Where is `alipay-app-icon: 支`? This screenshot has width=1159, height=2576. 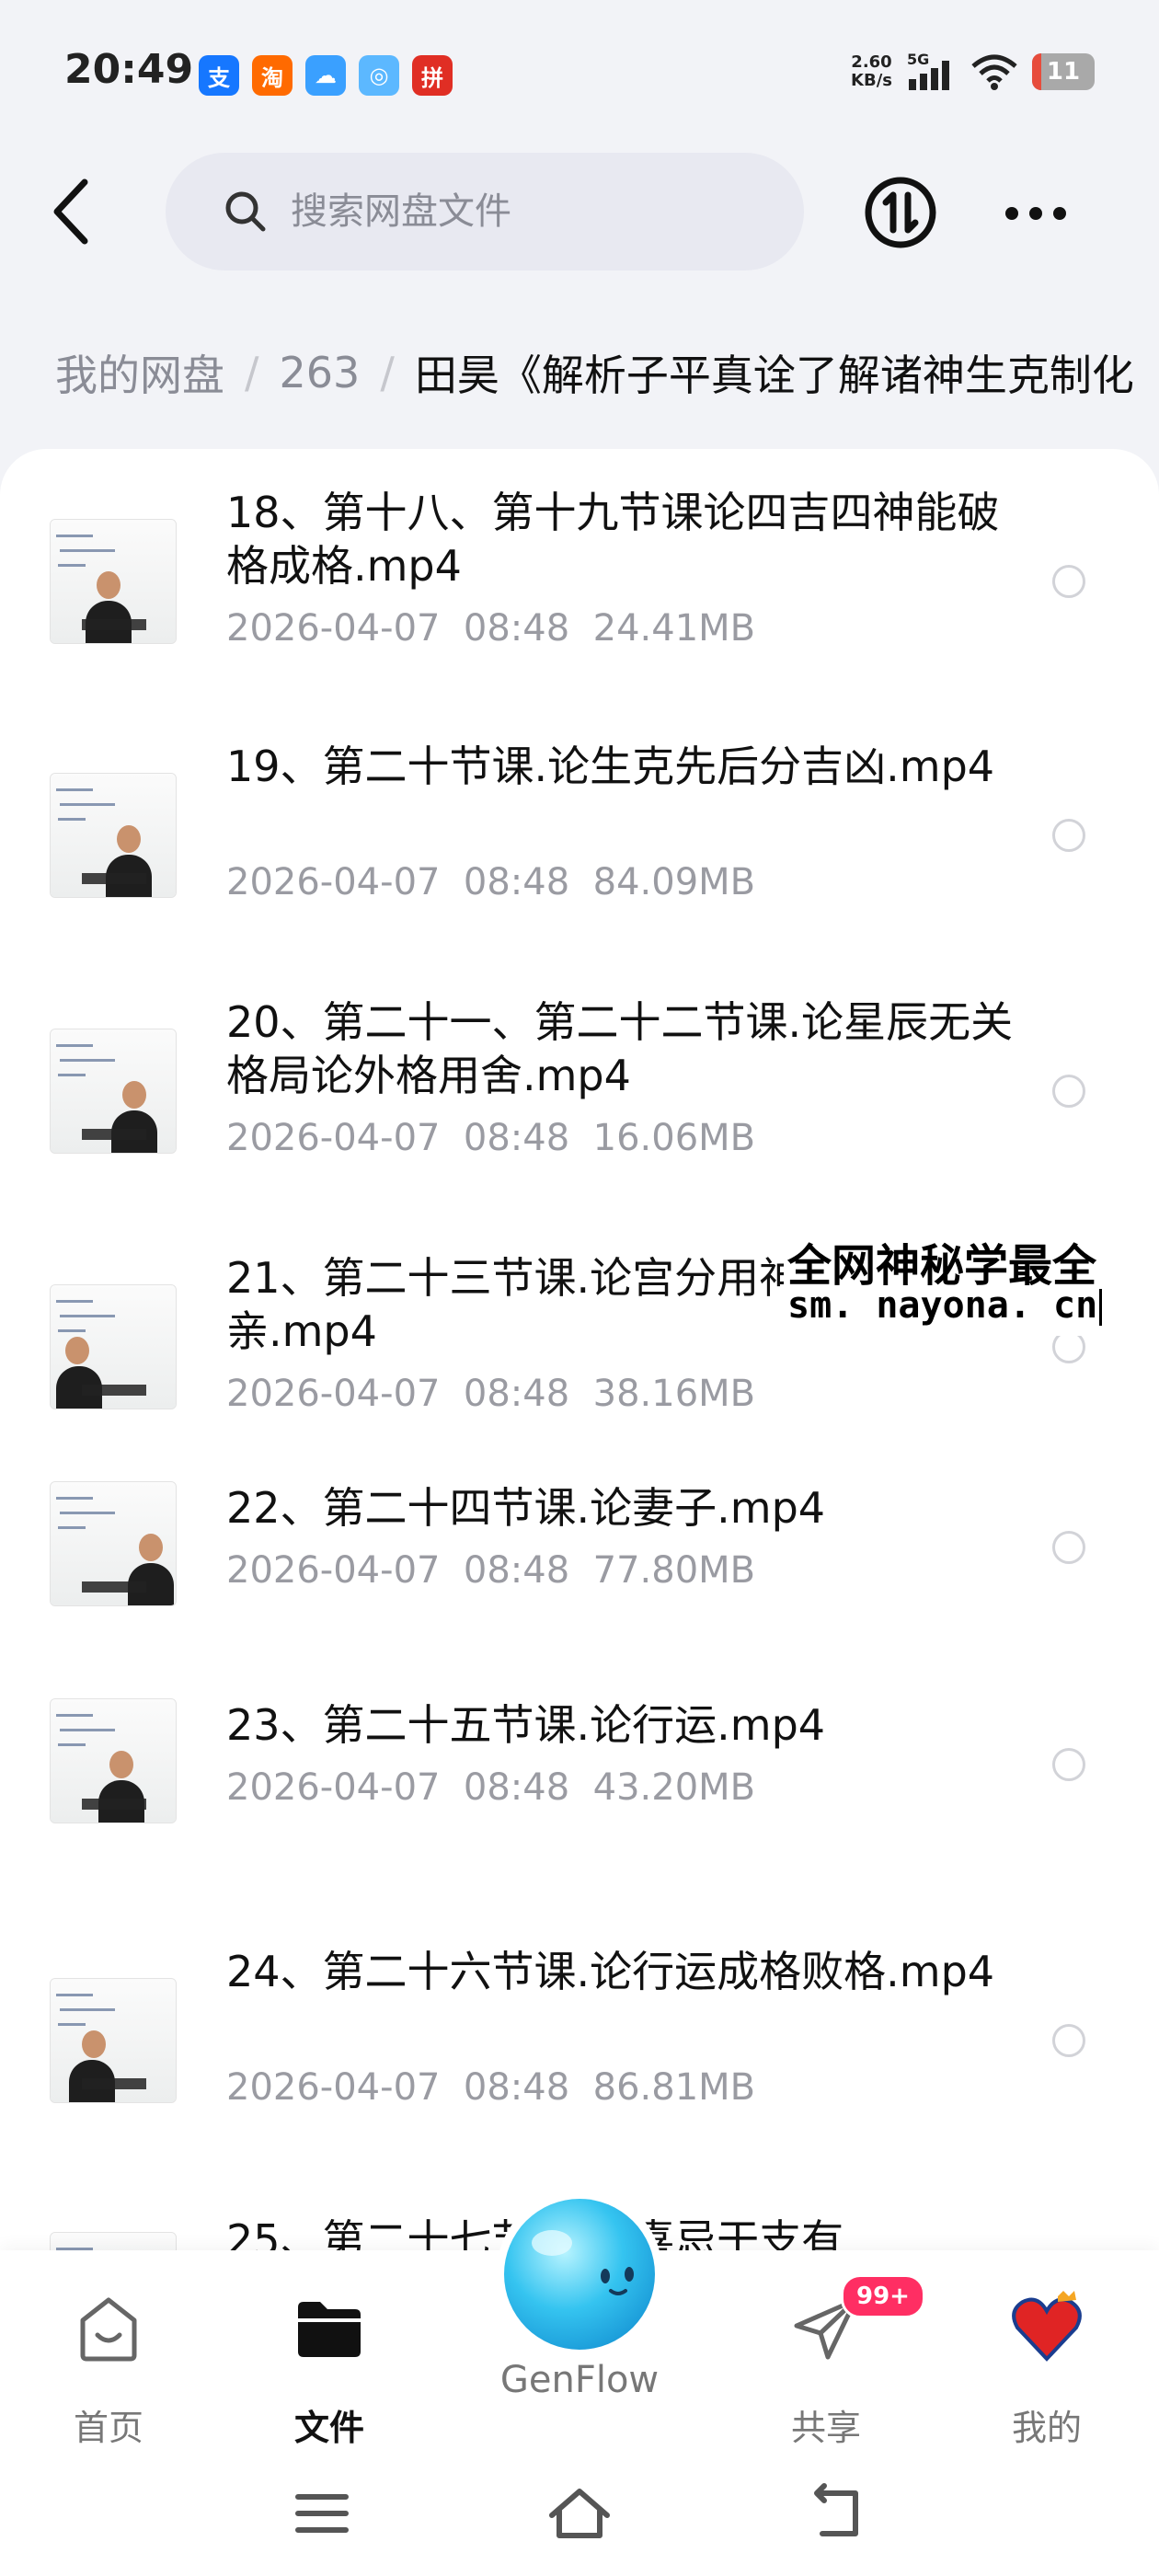 alipay-app-icon: 支 is located at coordinates (219, 75).